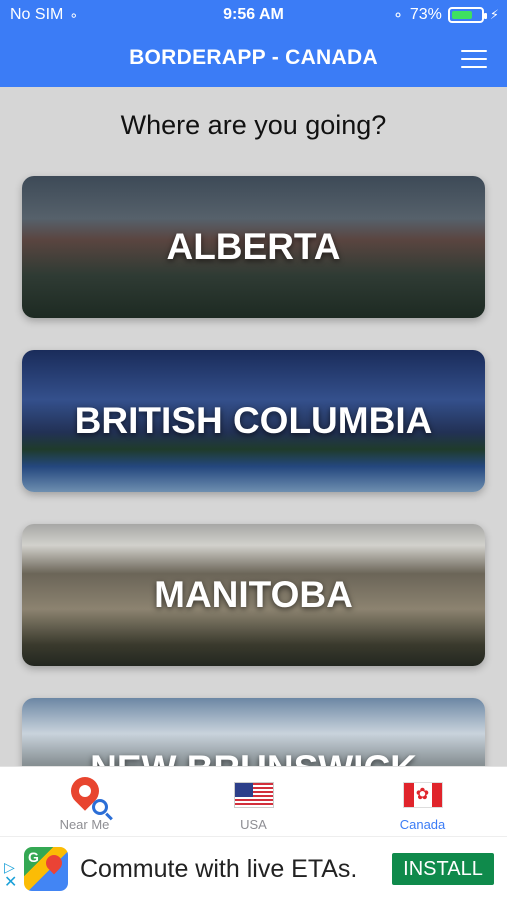  I want to click on rotation-lock-icon: ⚬, so click(398, 14).